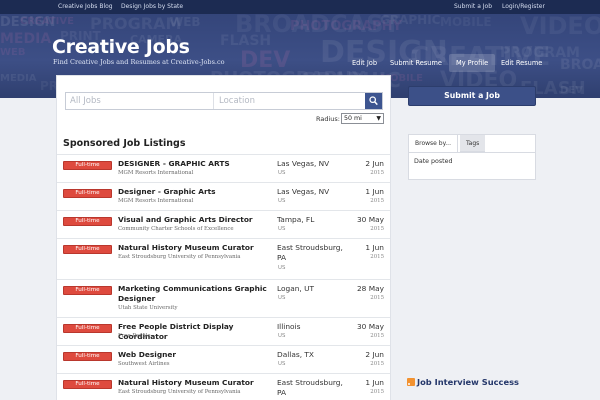 This screenshot has height=400, width=600. I want to click on background-word: VIDEO, so click(560, 27).